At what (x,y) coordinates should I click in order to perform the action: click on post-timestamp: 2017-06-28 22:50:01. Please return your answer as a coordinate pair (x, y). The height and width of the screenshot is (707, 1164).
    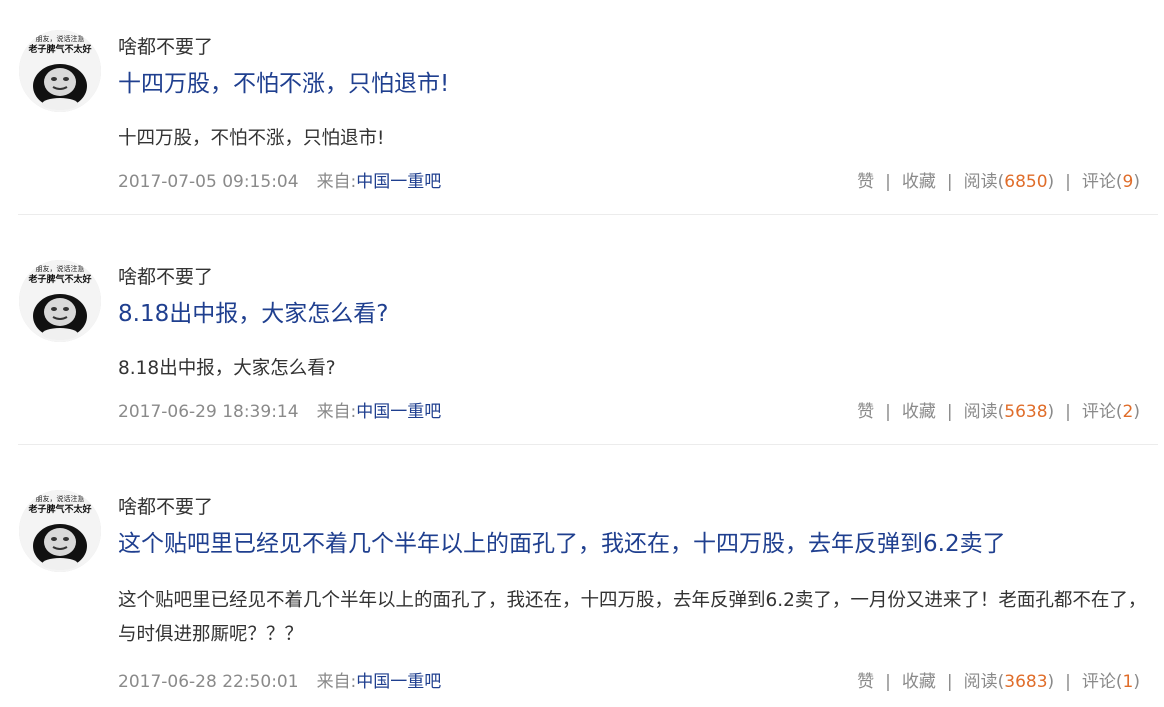
    Looking at the image, I should click on (208, 682).